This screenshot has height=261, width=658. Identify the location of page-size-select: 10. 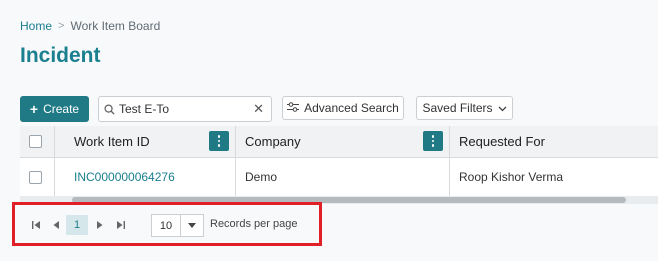
(177, 225).